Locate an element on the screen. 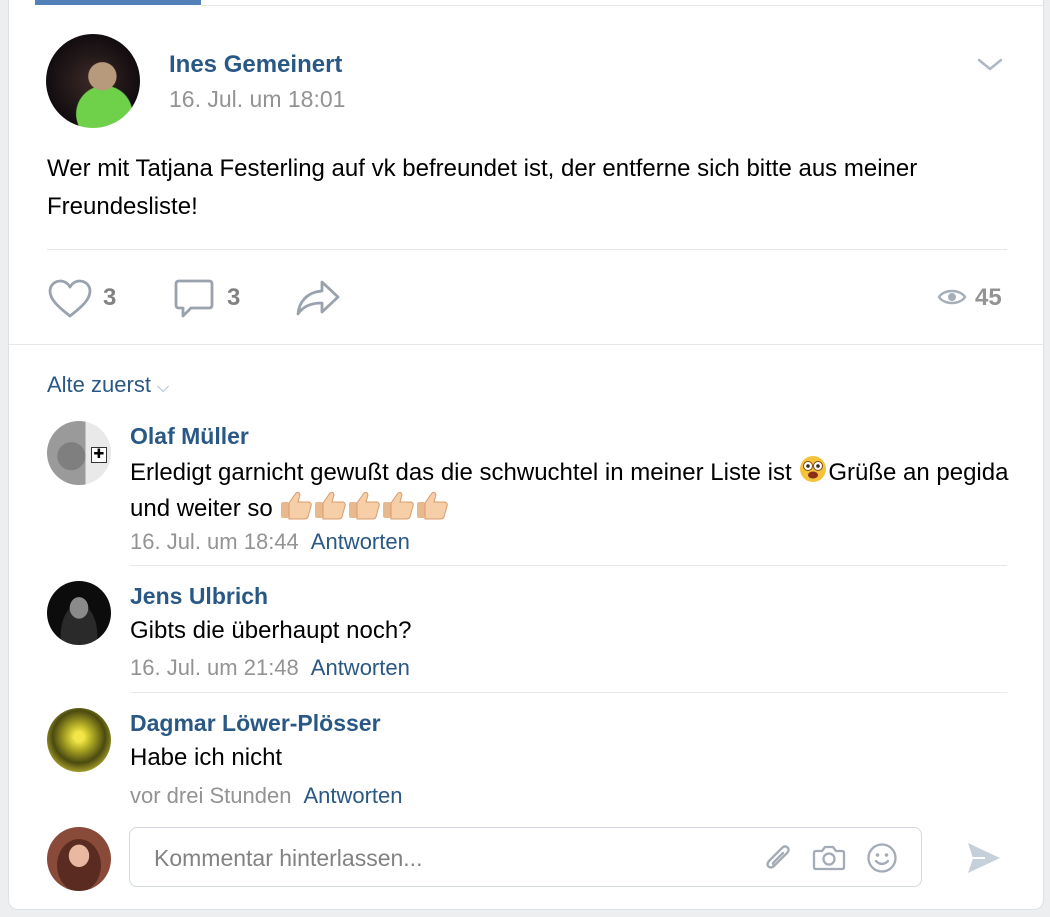  send-icon is located at coordinates (984, 858).